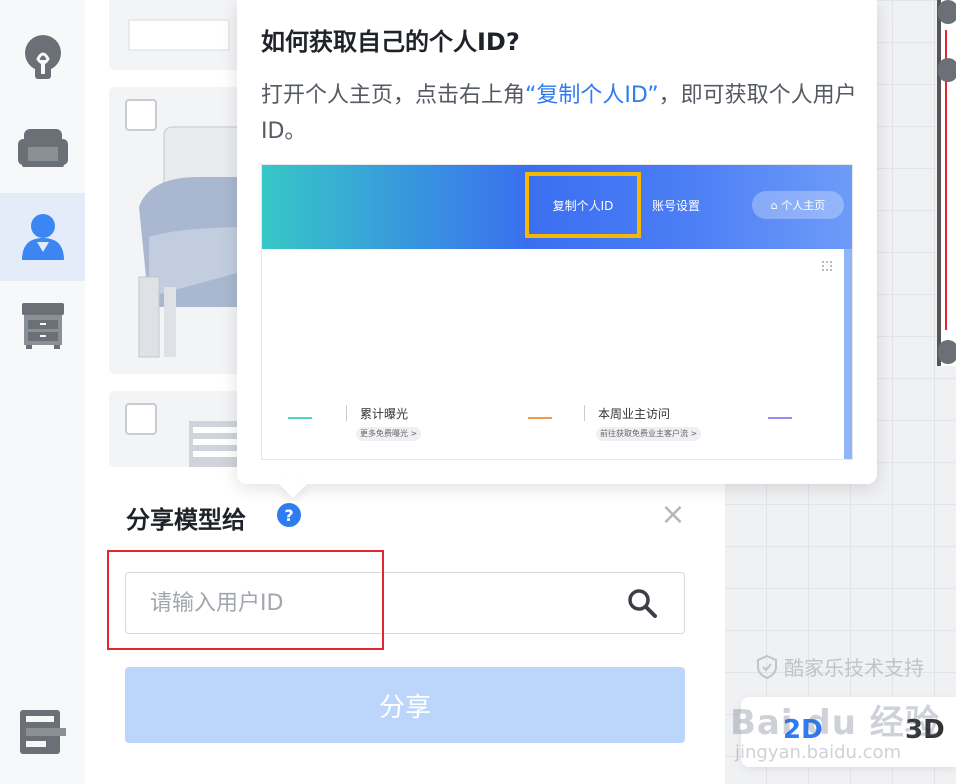 Image resolution: width=956 pixels, height=784 pixels. I want to click on wall-ruler, so click(946, 183).